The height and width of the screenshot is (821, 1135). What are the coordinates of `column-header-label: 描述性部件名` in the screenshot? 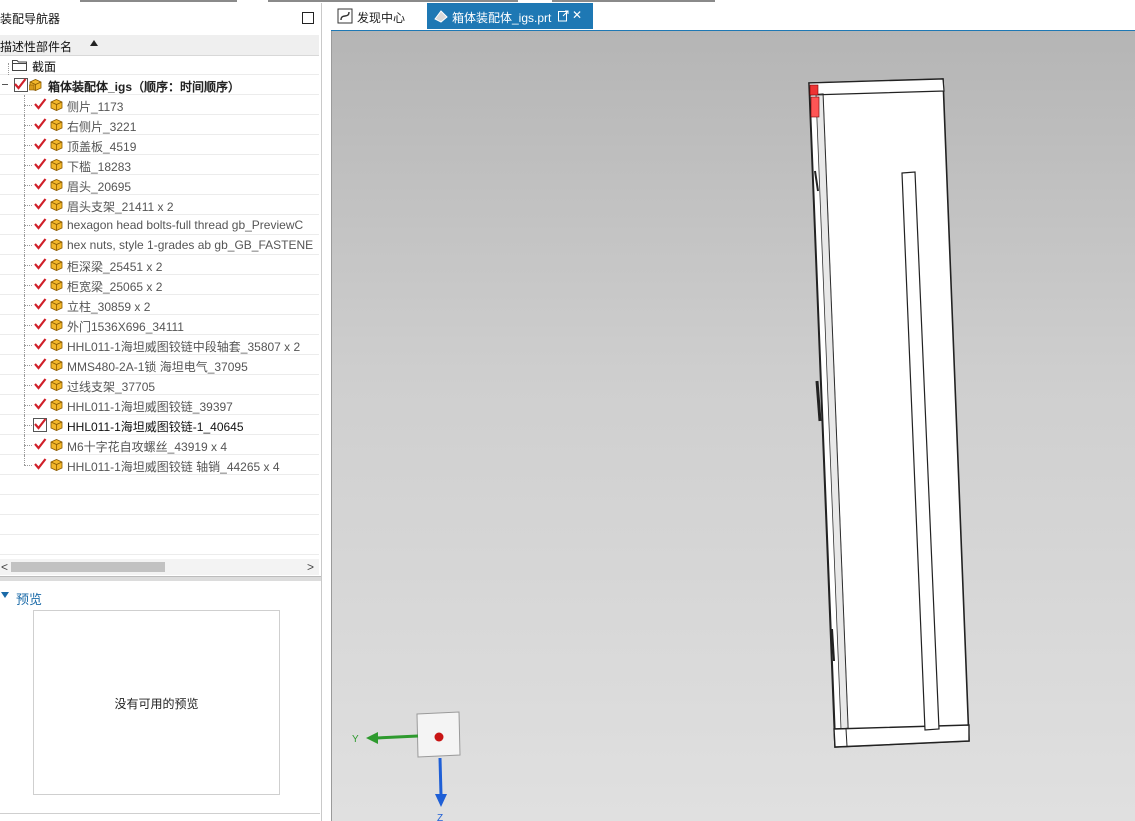 It's located at (36, 47).